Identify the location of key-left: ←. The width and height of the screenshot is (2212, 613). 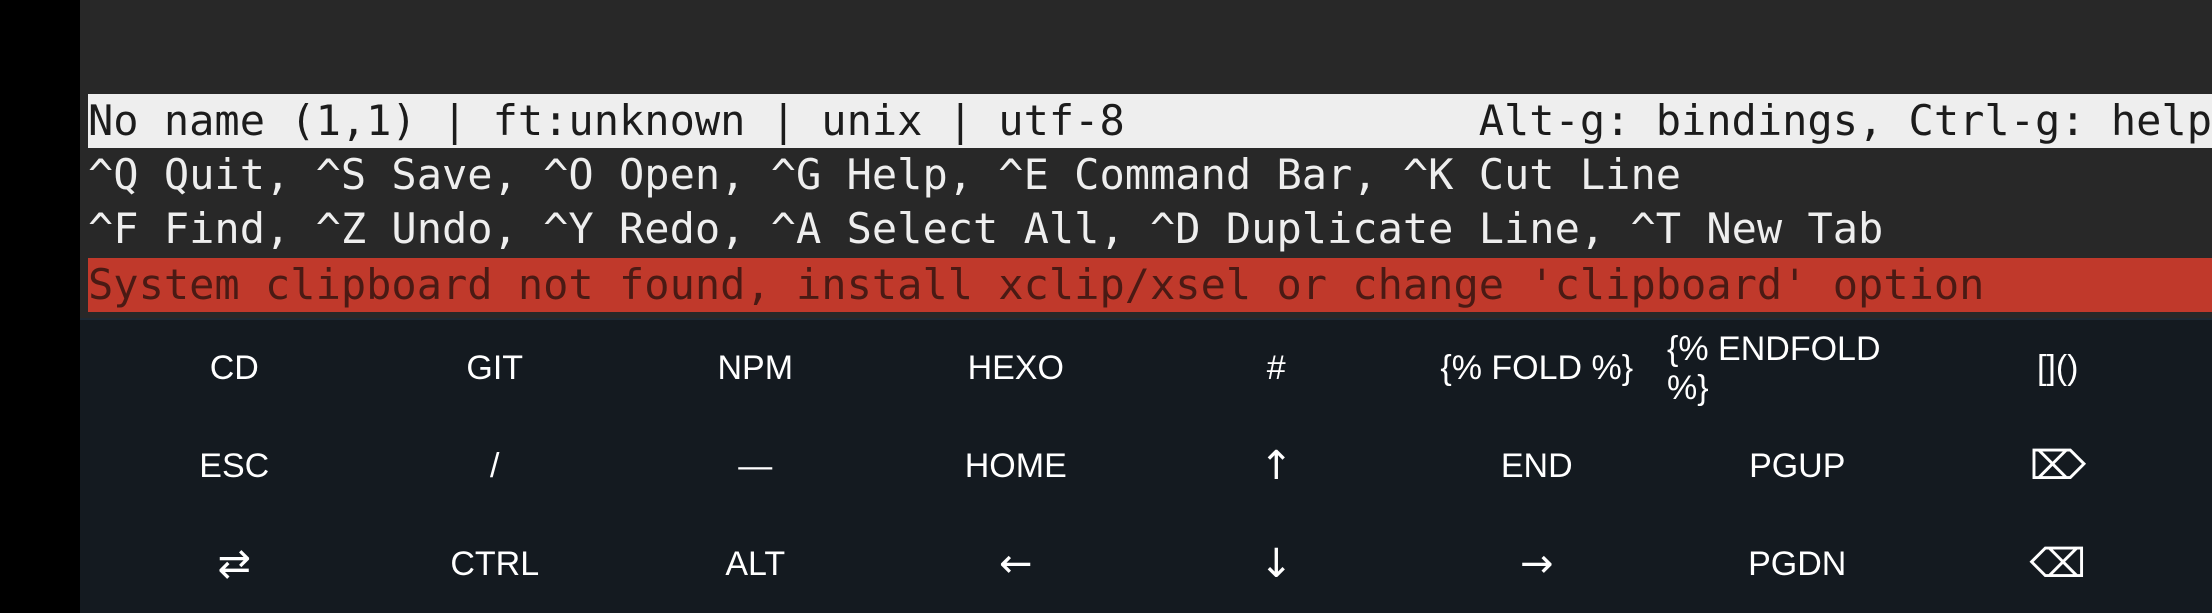
(1016, 564).